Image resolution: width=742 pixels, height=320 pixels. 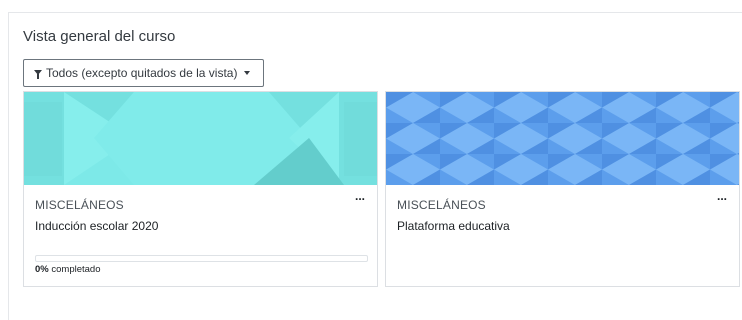 I want to click on caret-down-icon, so click(x=247, y=73).